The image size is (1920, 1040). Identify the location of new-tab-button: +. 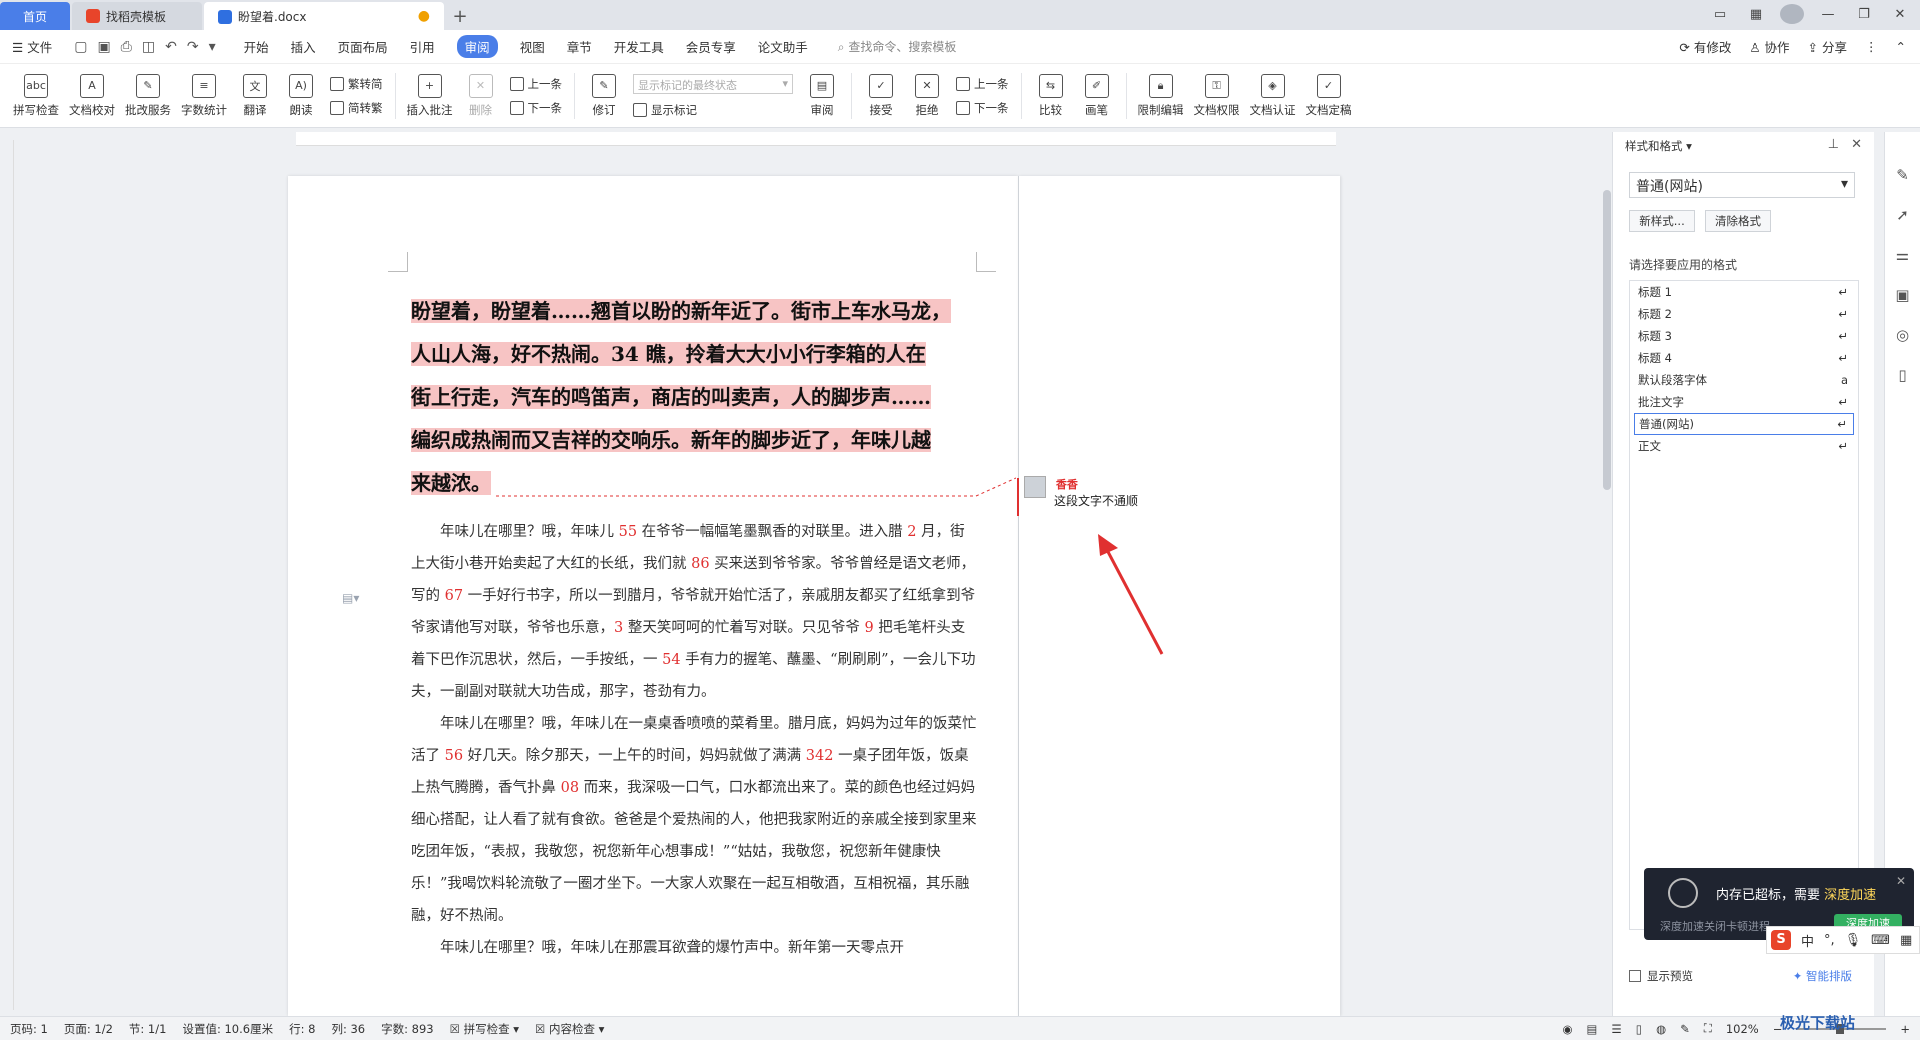
(460, 16).